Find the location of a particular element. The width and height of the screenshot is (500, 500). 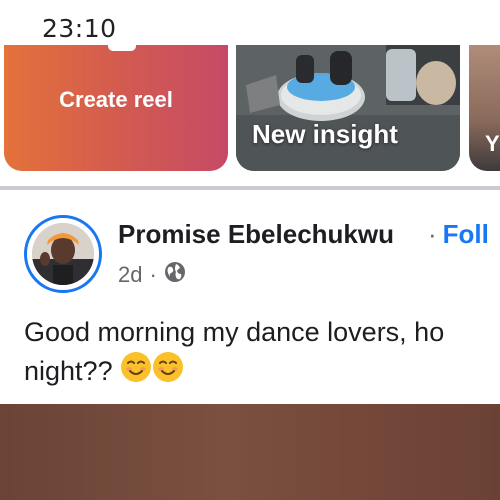

status-bar: 23:10 is located at coordinates (250, 25).